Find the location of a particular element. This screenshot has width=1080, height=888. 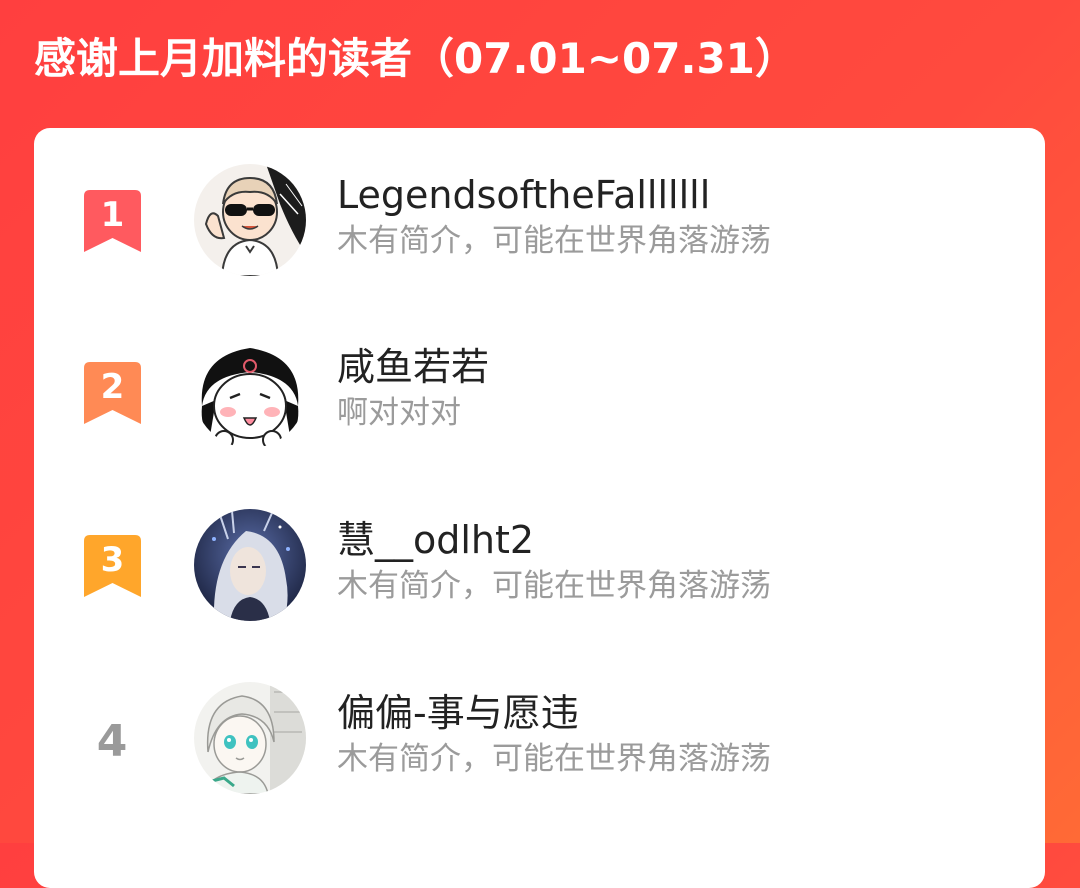

reader-row: 1 LegendsoftheFalllllll 木有简介，可能在世界角落游荡 is located at coordinates (539, 226).